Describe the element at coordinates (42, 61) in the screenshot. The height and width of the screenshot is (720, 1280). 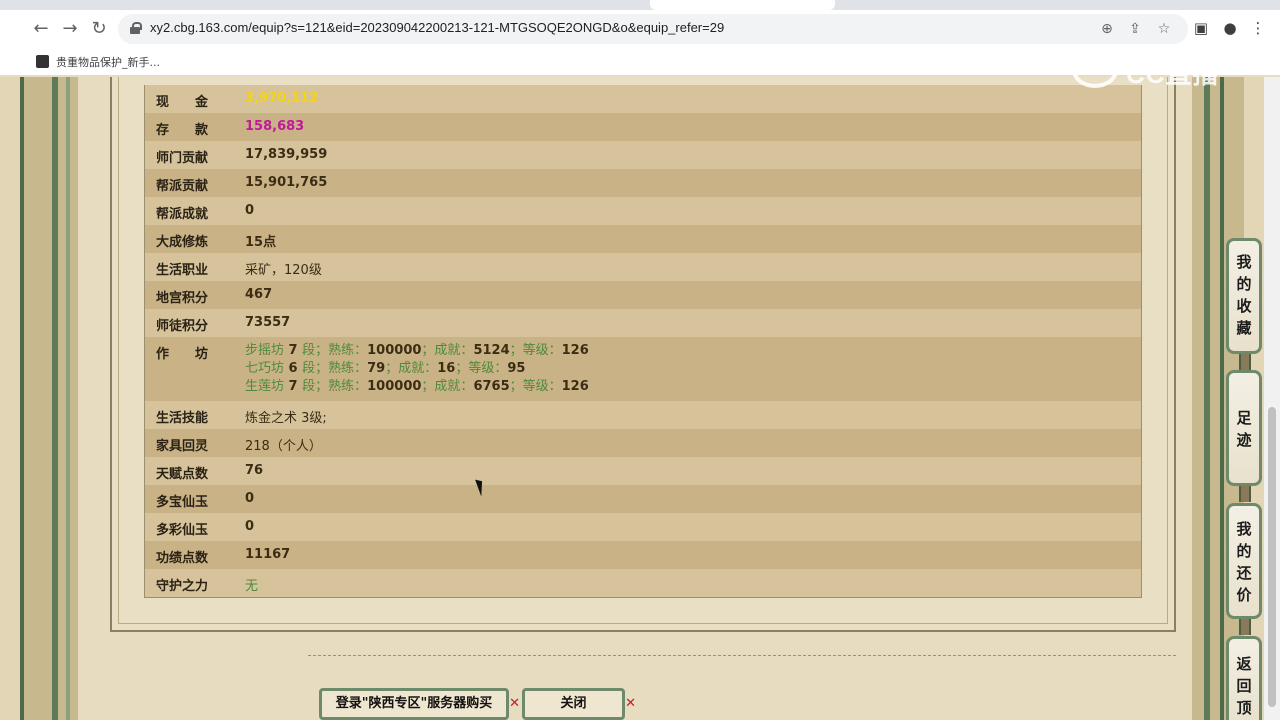
I see `bookmark-favicon-icon` at that location.